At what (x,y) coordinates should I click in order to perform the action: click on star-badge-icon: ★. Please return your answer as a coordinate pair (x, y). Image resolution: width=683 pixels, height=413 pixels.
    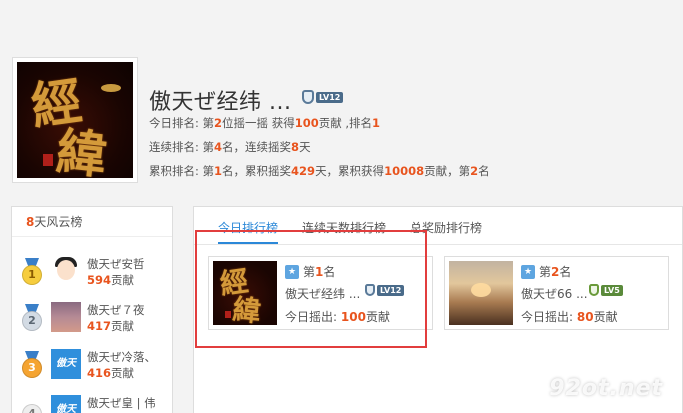
    Looking at the image, I should click on (528, 271).